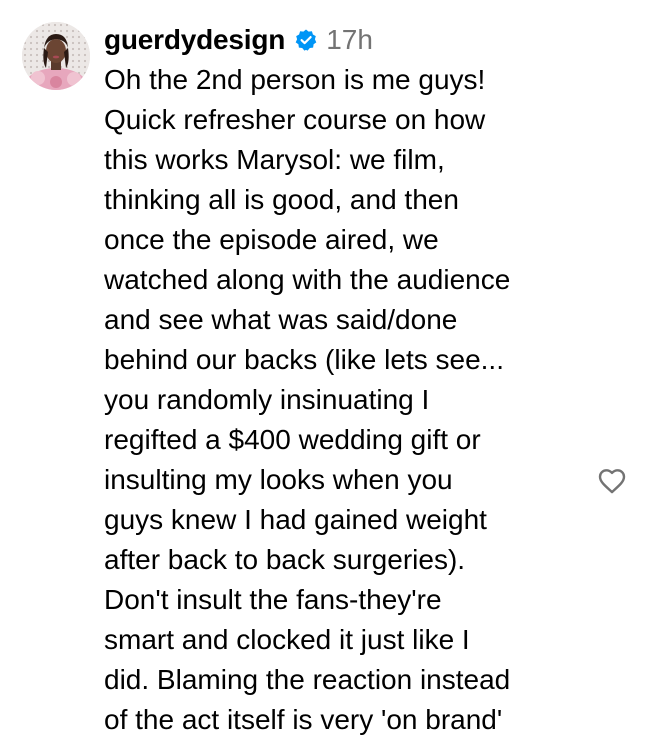 The height and width of the screenshot is (742, 654). Describe the element at coordinates (281, 199) in the screenshot. I see `comment-text-line: thinking all is good, and then` at that location.